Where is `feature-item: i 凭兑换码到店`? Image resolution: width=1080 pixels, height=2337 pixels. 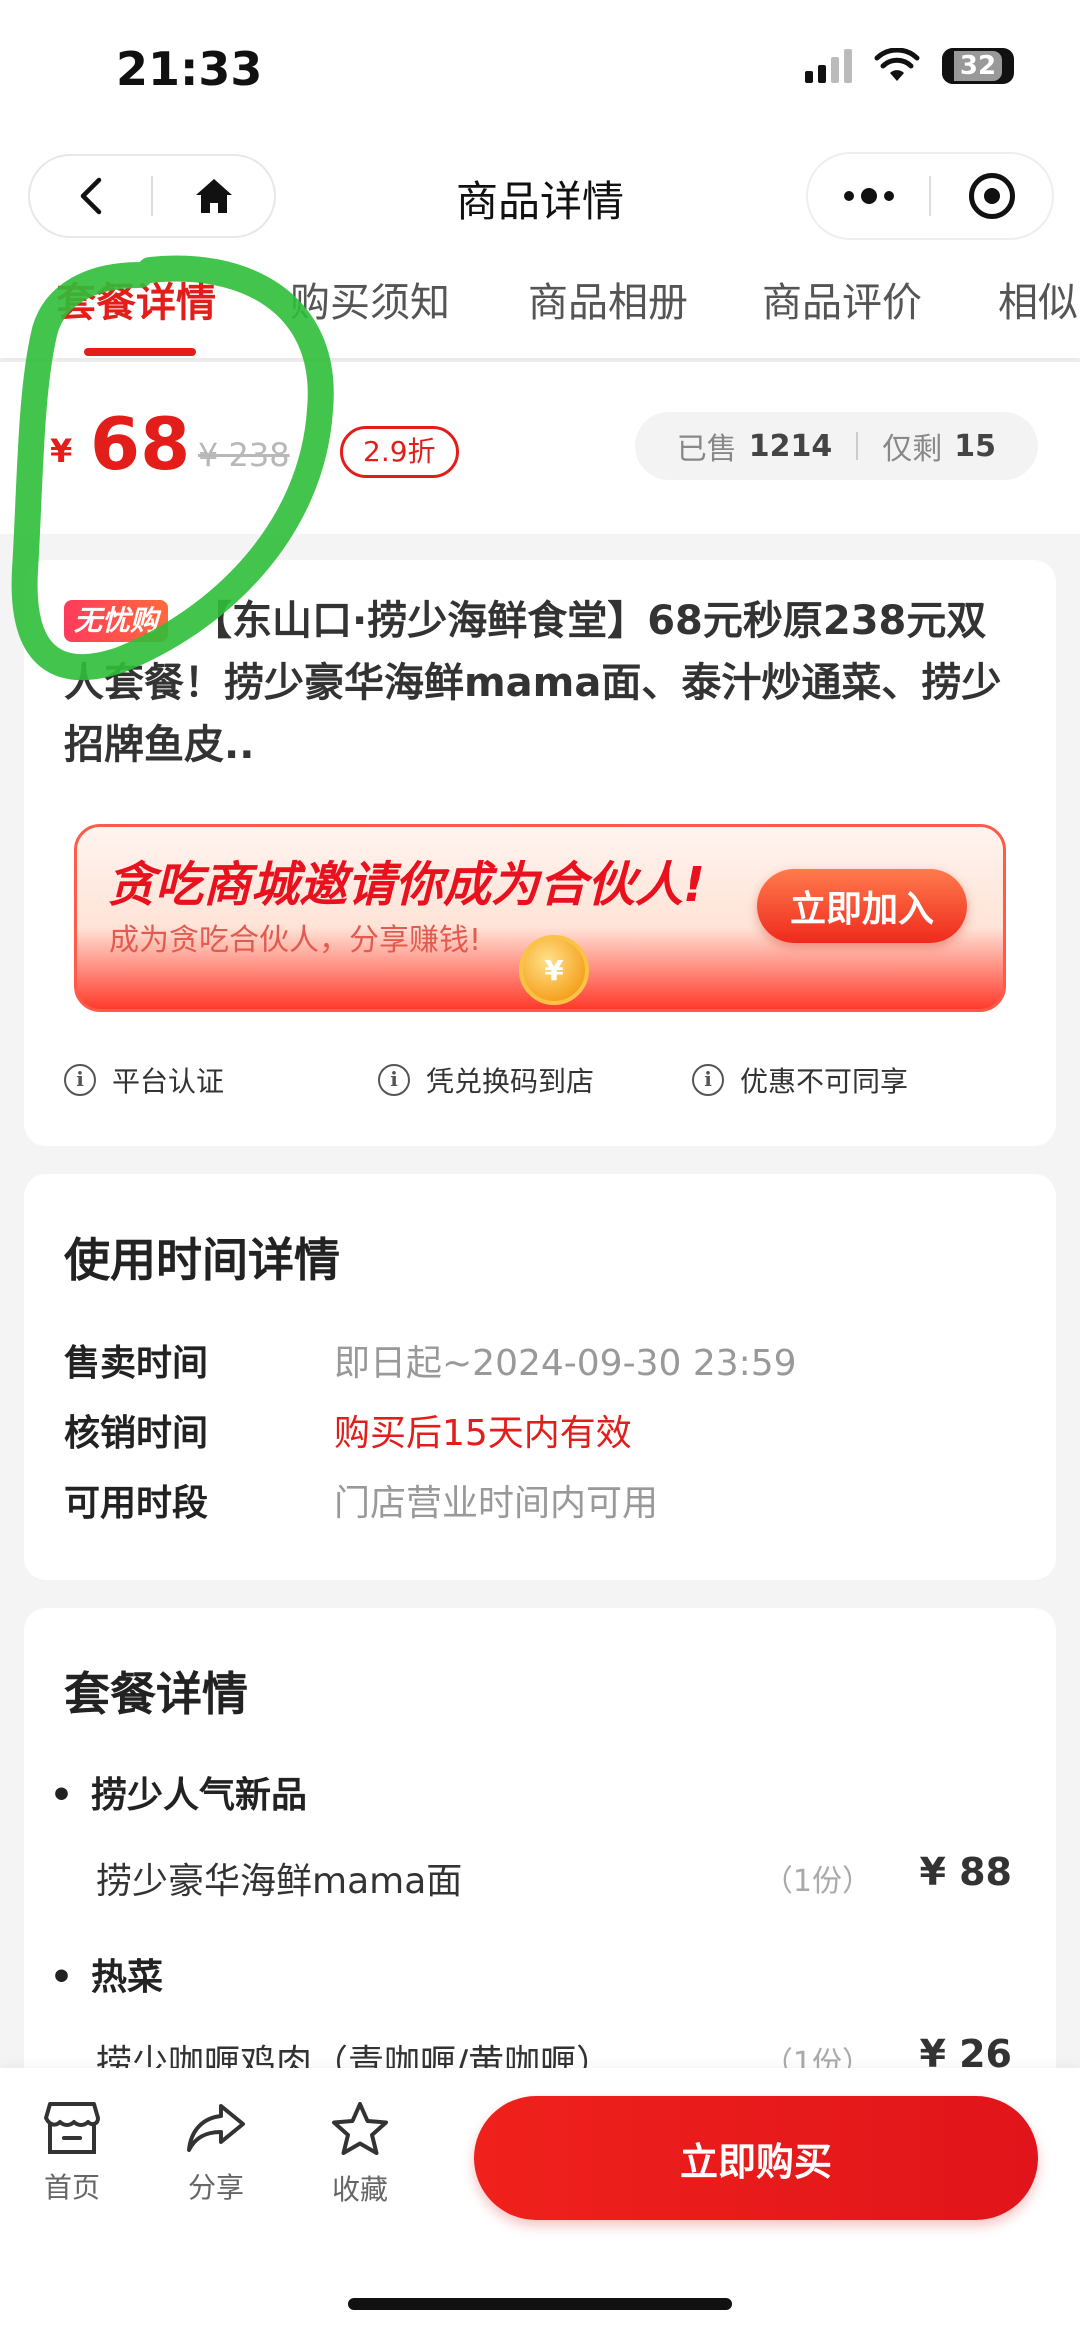
feature-item: i 凭兑换码到店 is located at coordinates (486, 1080).